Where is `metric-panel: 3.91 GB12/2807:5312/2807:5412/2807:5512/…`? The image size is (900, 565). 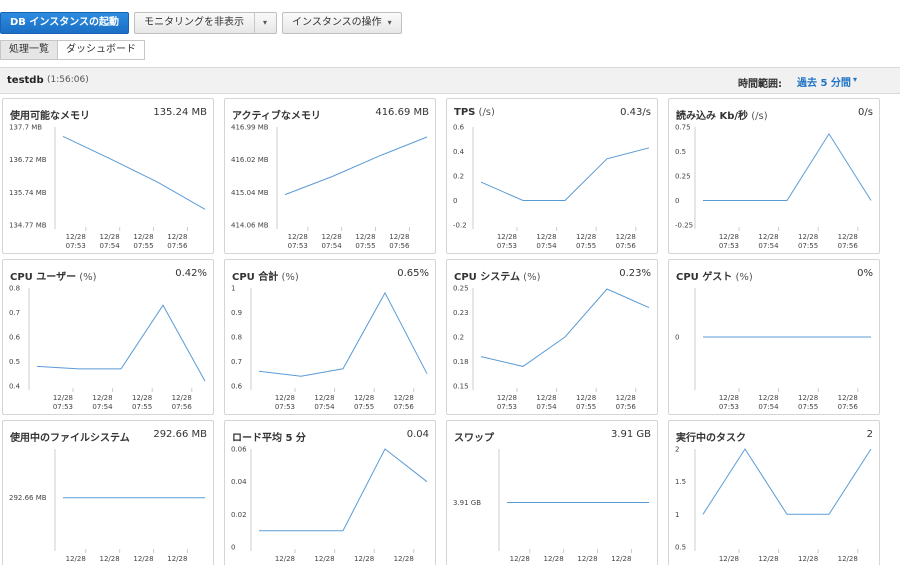
metric-panel: 3.91 GB12/2807:5312/2807:5412/2807:5512/… is located at coordinates (552, 492).